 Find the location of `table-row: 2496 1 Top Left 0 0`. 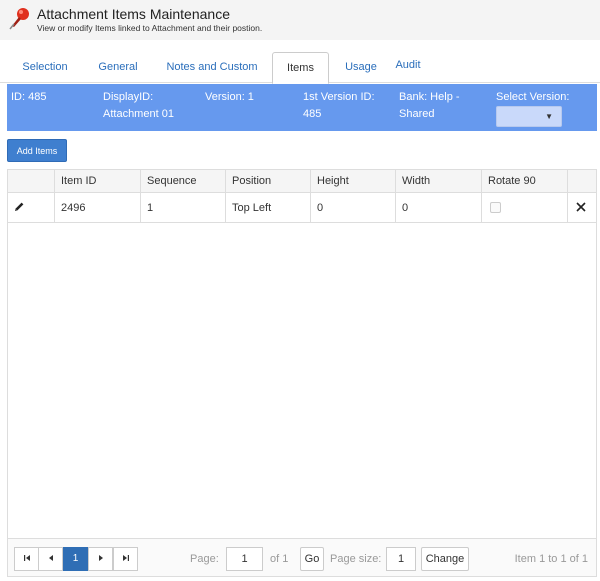

table-row: 2496 1 Top Left 0 0 is located at coordinates (302, 208).